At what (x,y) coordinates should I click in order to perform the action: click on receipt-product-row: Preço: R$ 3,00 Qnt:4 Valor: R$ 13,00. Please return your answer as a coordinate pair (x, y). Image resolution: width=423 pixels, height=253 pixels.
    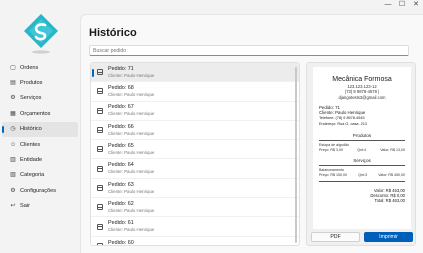
    Looking at the image, I should click on (362, 150).